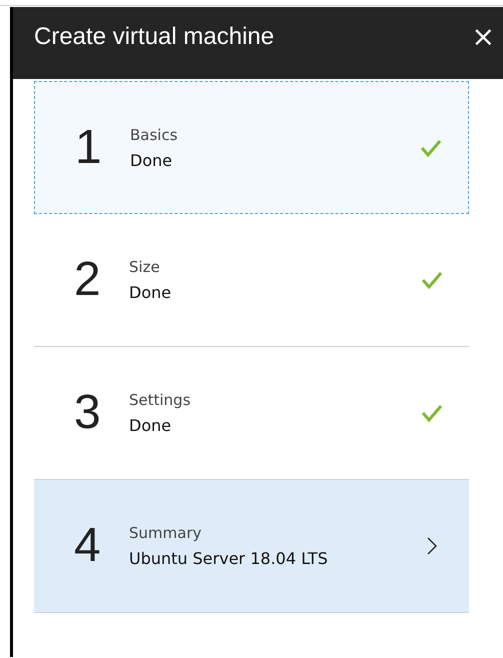  Describe the element at coordinates (89, 148) in the screenshot. I see `step-number: 1` at that location.